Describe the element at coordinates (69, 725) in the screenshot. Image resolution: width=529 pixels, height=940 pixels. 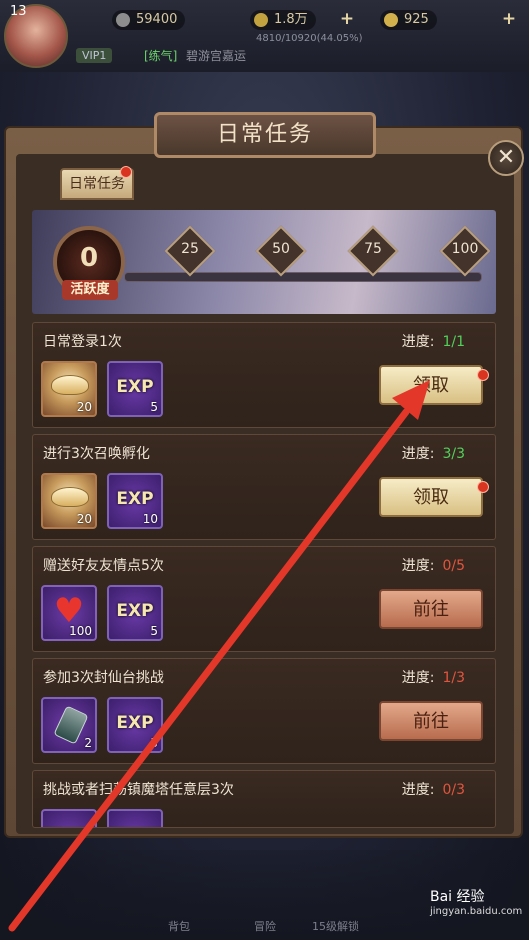
I see `armor-icon: 2` at that location.